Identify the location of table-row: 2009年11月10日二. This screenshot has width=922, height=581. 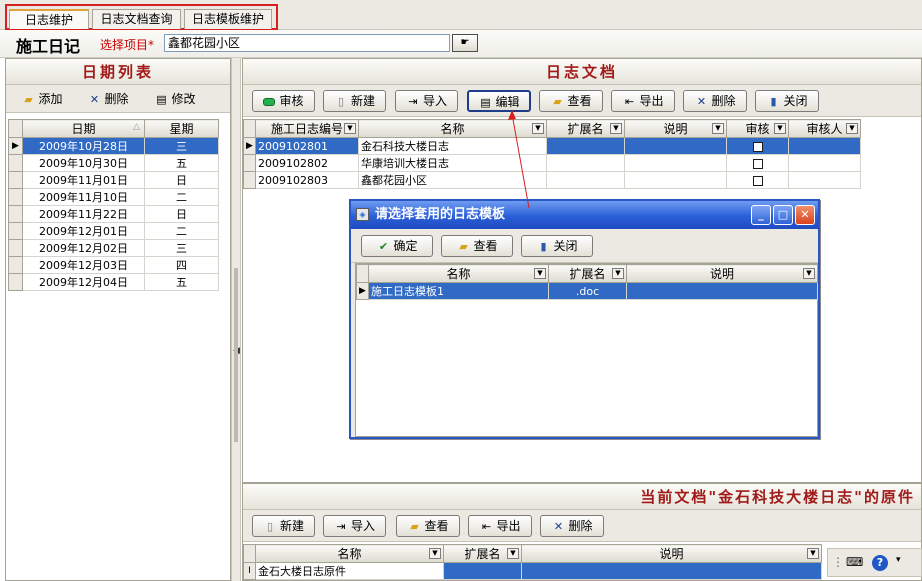
(113, 197).